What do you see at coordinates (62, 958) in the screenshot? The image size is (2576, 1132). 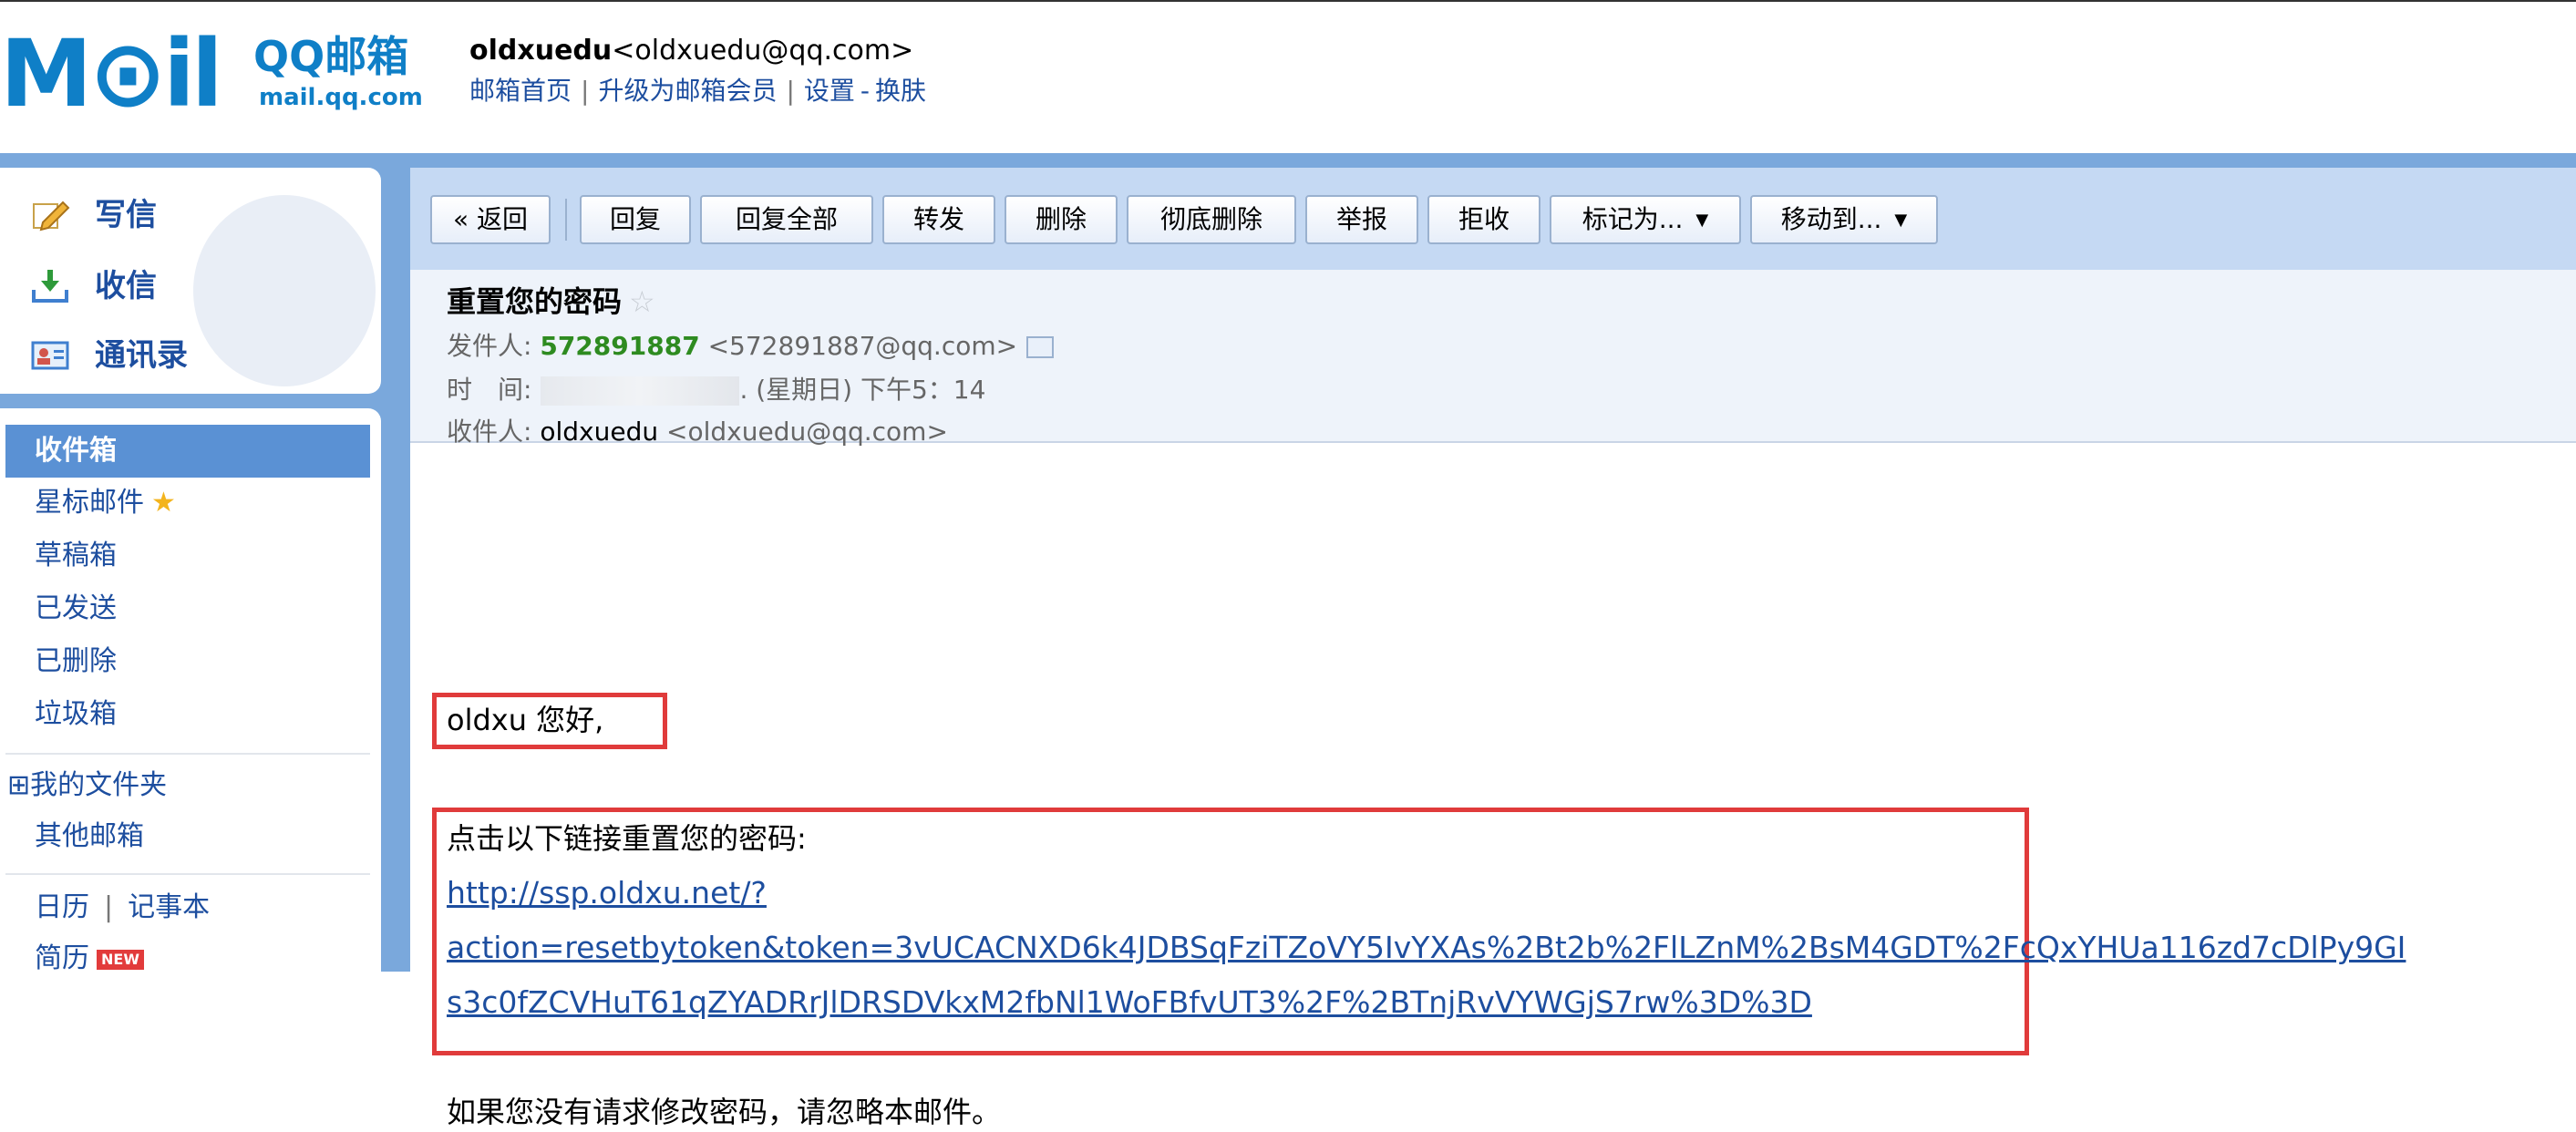 I see `resume-label: 简历` at bounding box center [62, 958].